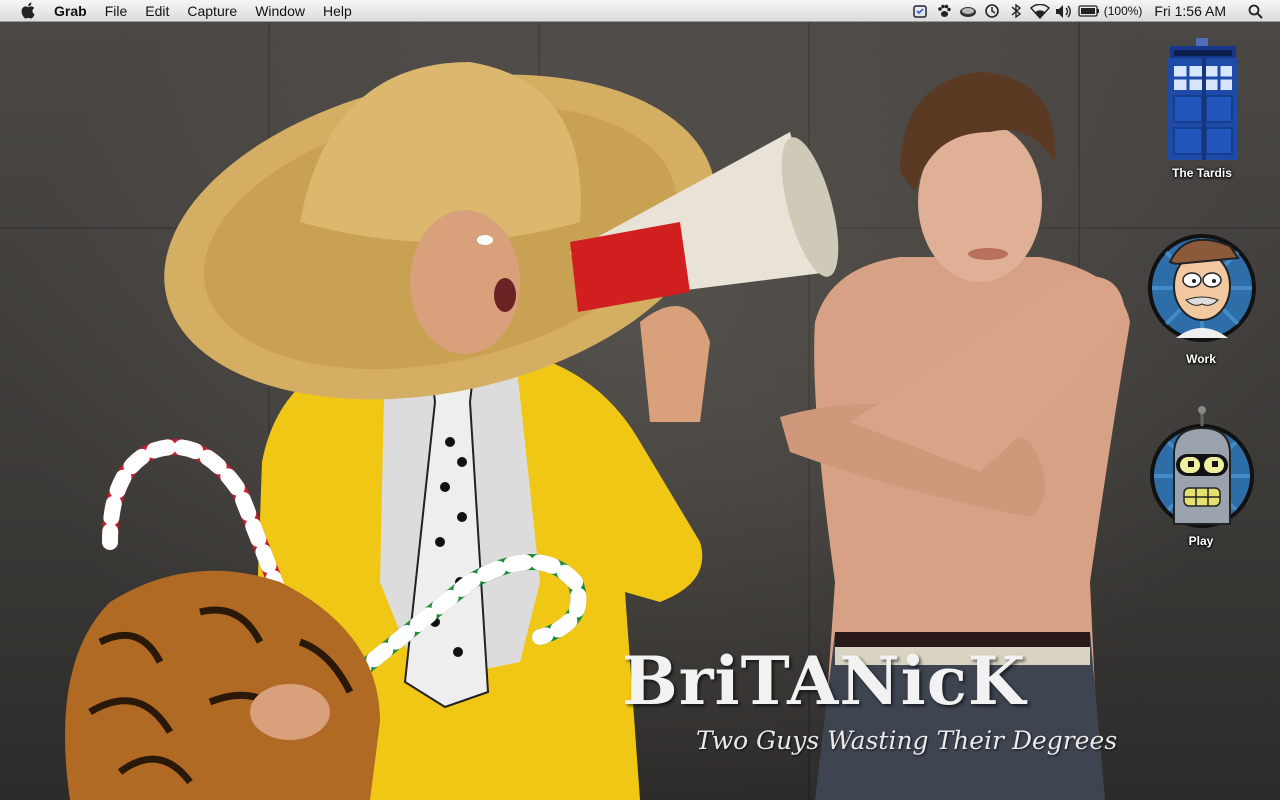 The width and height of the screenshot is (1280, 800). I want to click on bluetooth-icon, so click(1016, 11).